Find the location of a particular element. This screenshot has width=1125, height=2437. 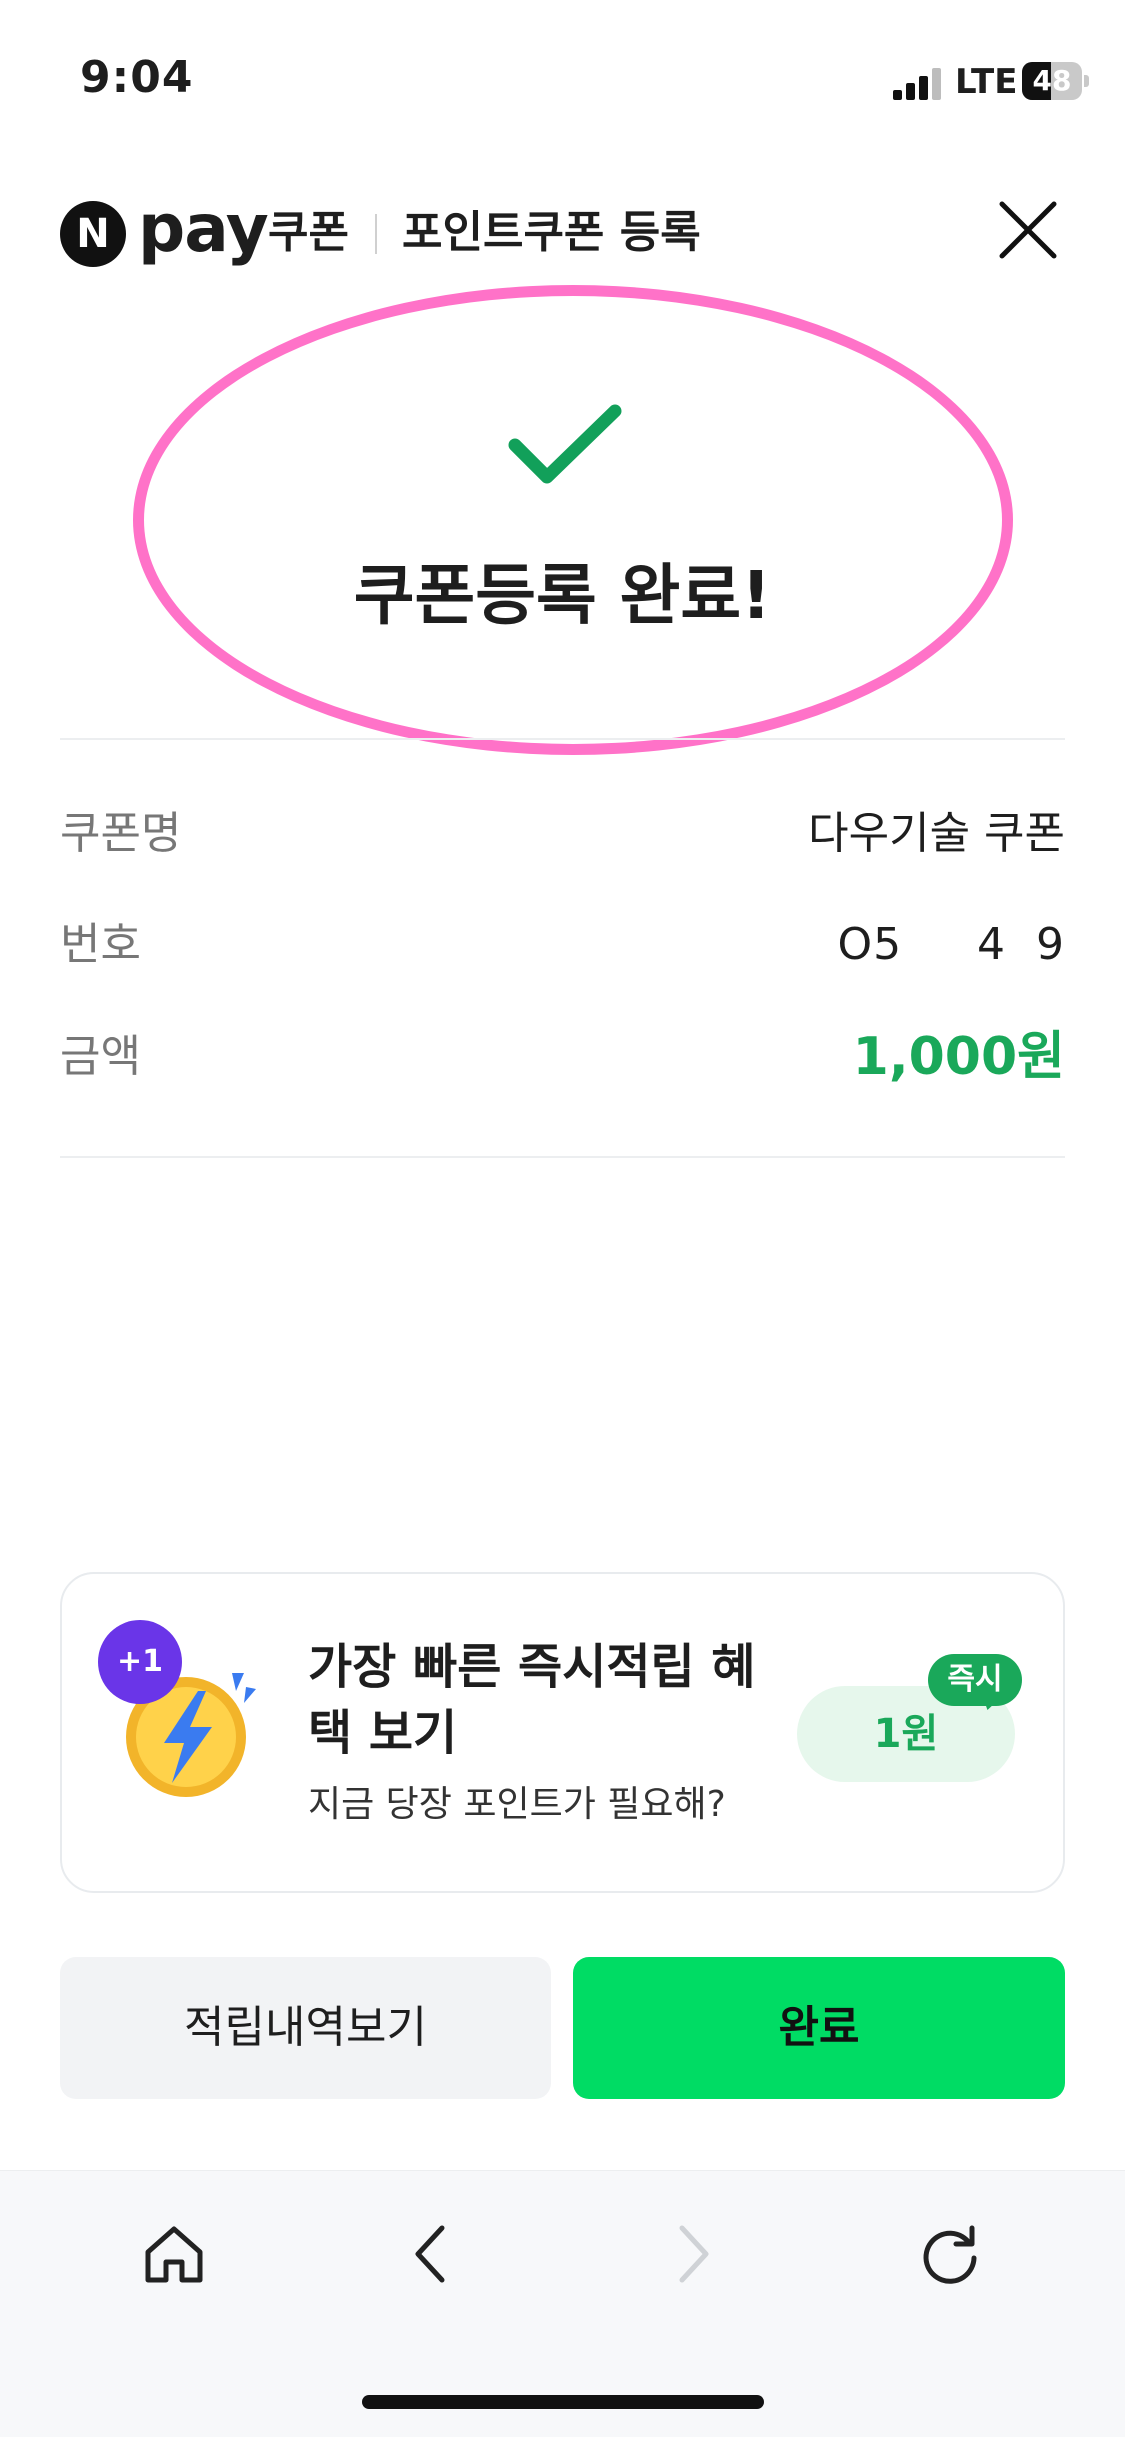

reload-icon is located at coordinates (950, 2254).